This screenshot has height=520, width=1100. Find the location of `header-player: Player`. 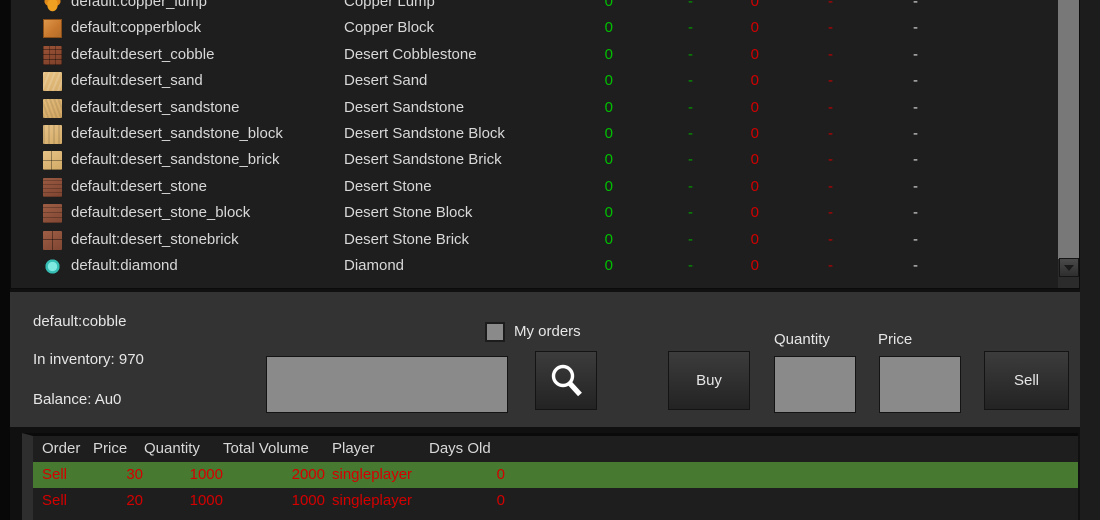

header-player: Player is located at coordinates (353, 448).